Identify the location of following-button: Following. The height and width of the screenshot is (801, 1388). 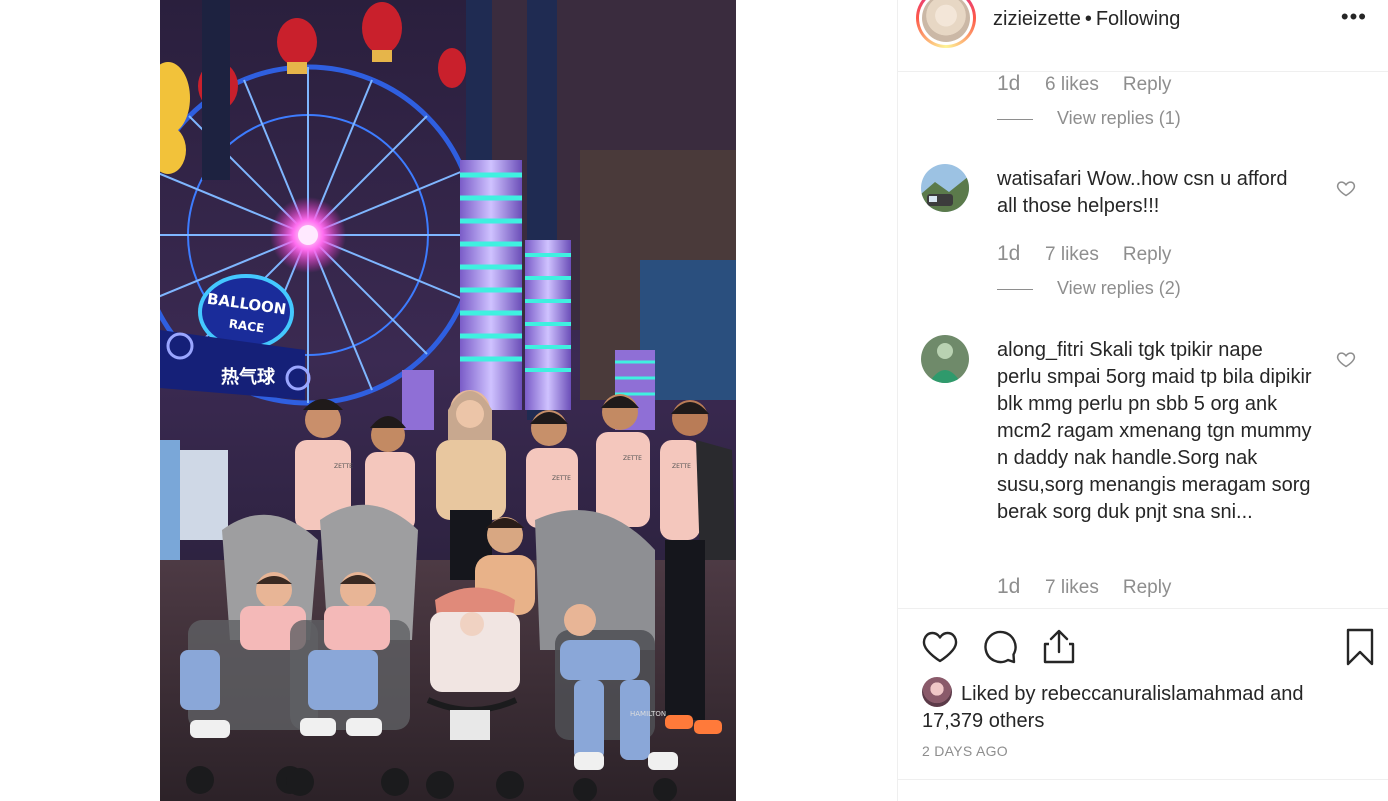
(1138, 19).